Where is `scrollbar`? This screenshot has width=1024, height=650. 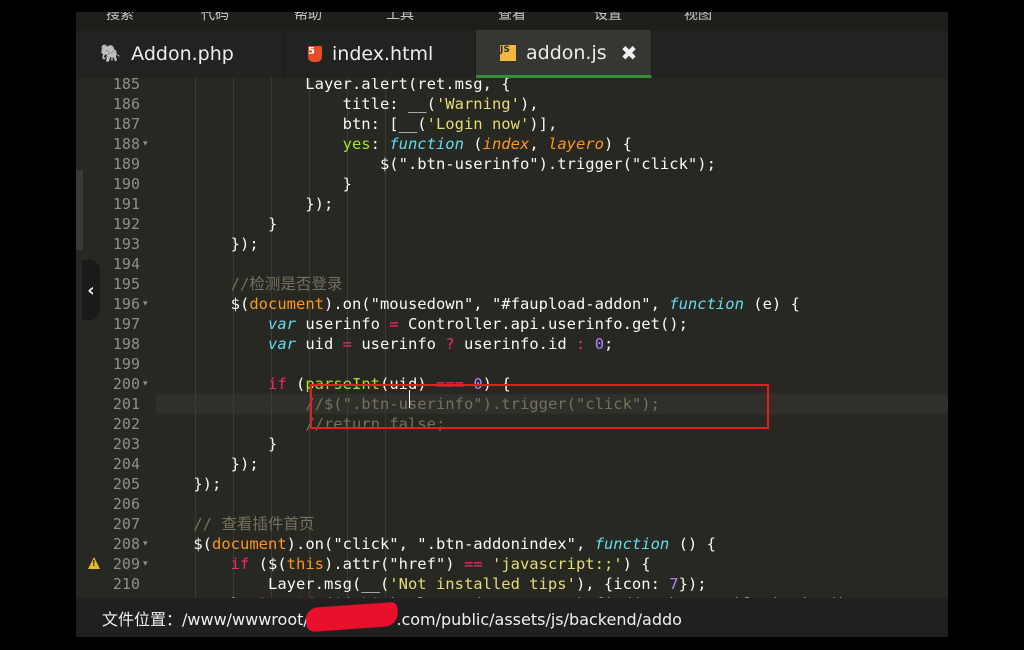
scrollbar is located at coordinates (79, 210).